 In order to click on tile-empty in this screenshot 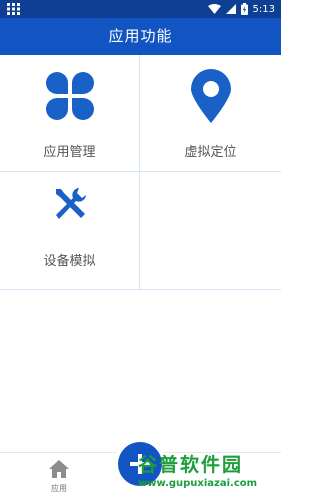, I will do `click(210, 231)`.